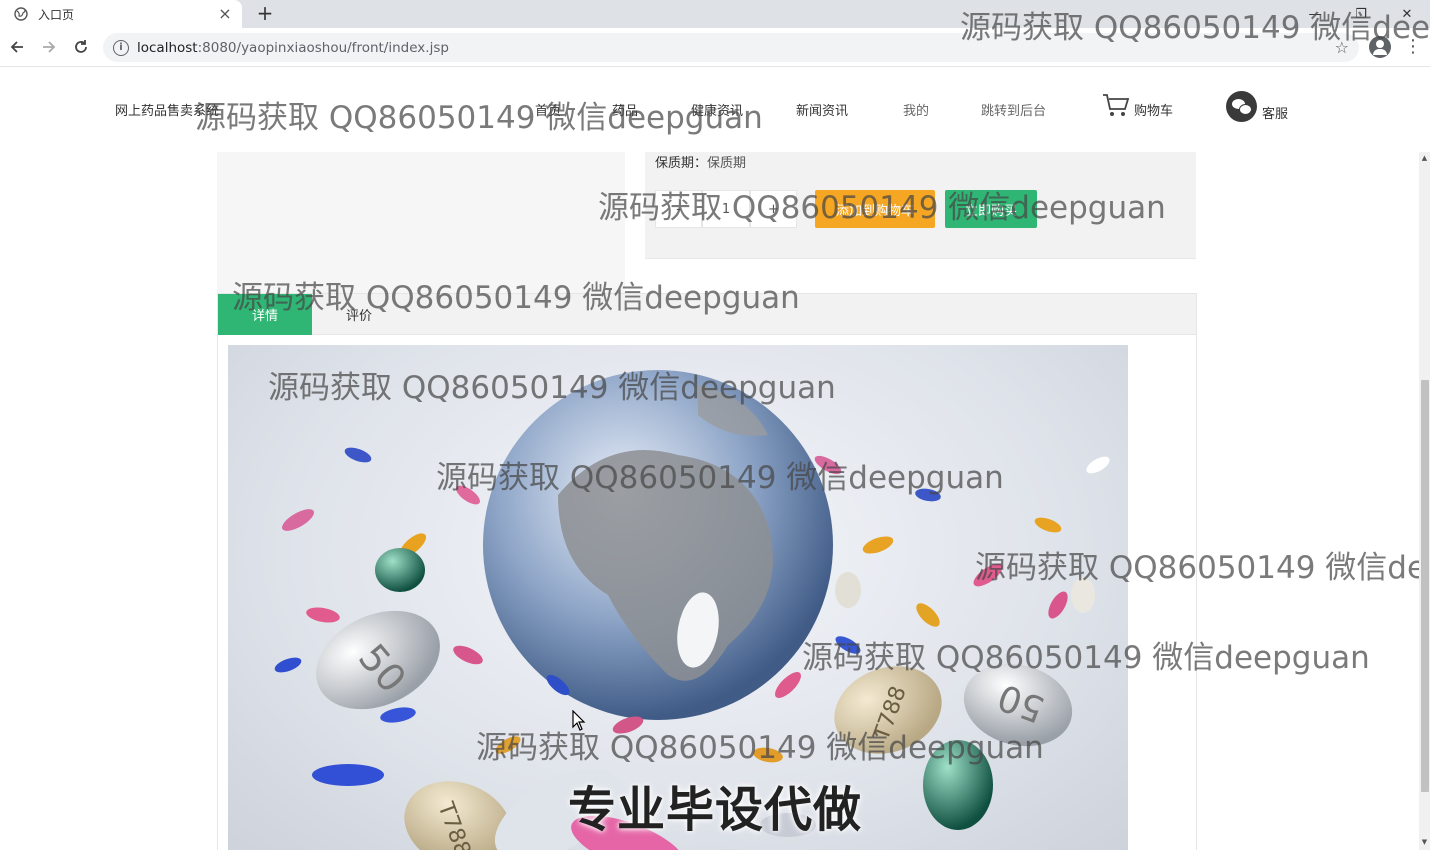  I want to click on reload-icon, so click(81, 47).